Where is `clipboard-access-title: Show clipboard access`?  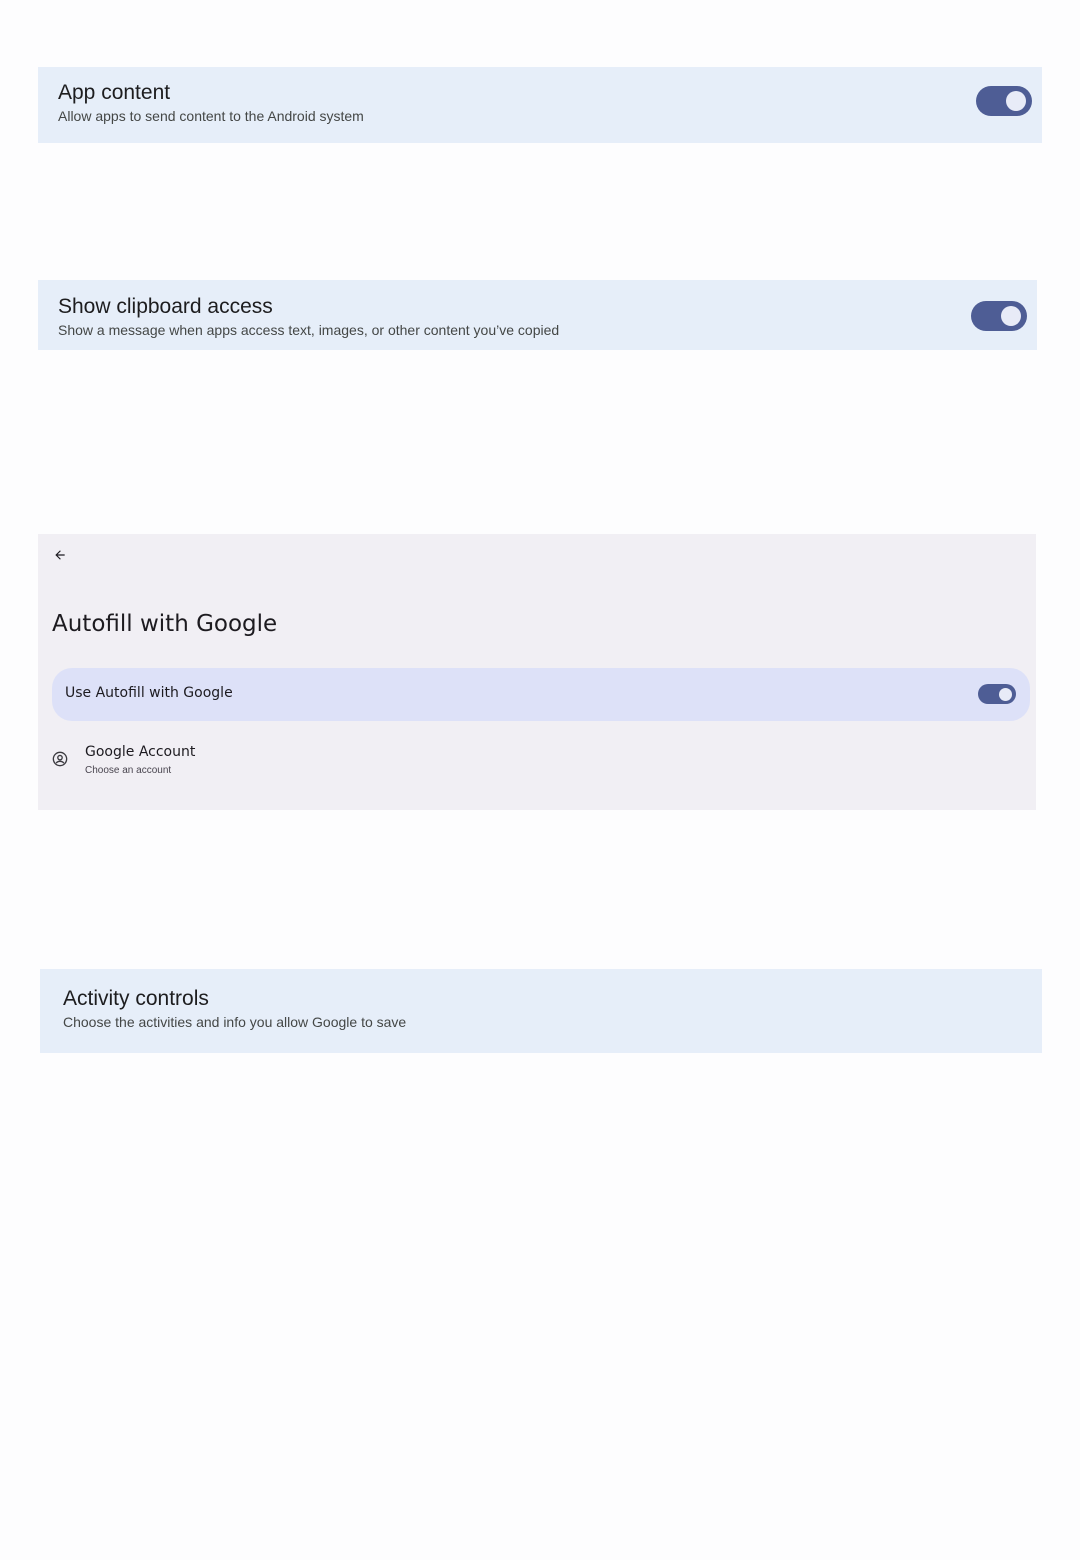
clipboard-access-title: Show clipboard access is located at coordinates (165, 306).